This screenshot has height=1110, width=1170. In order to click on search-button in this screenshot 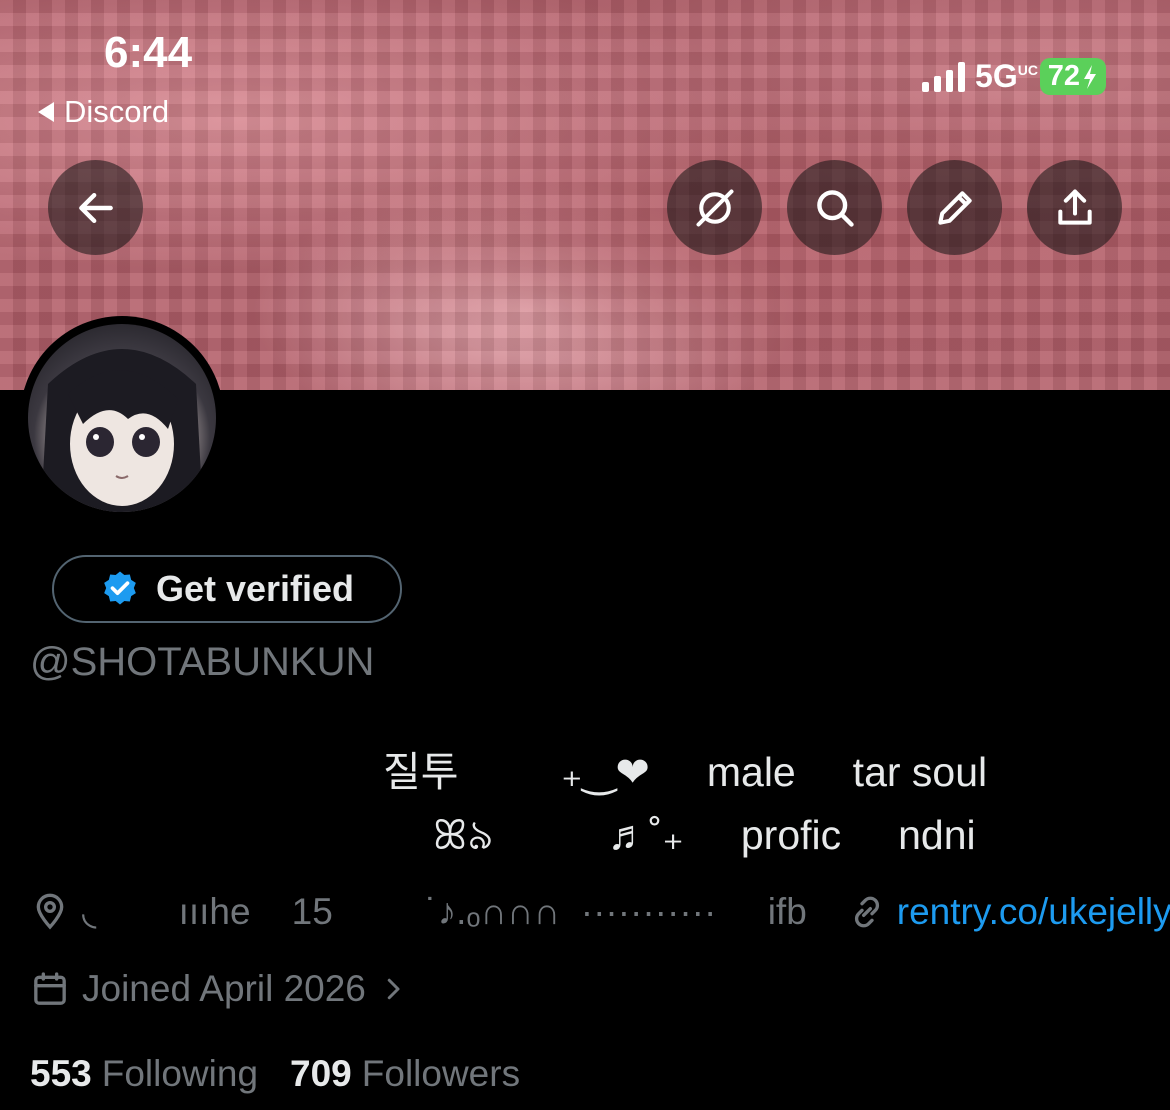, I will do `click(834, 207)`.